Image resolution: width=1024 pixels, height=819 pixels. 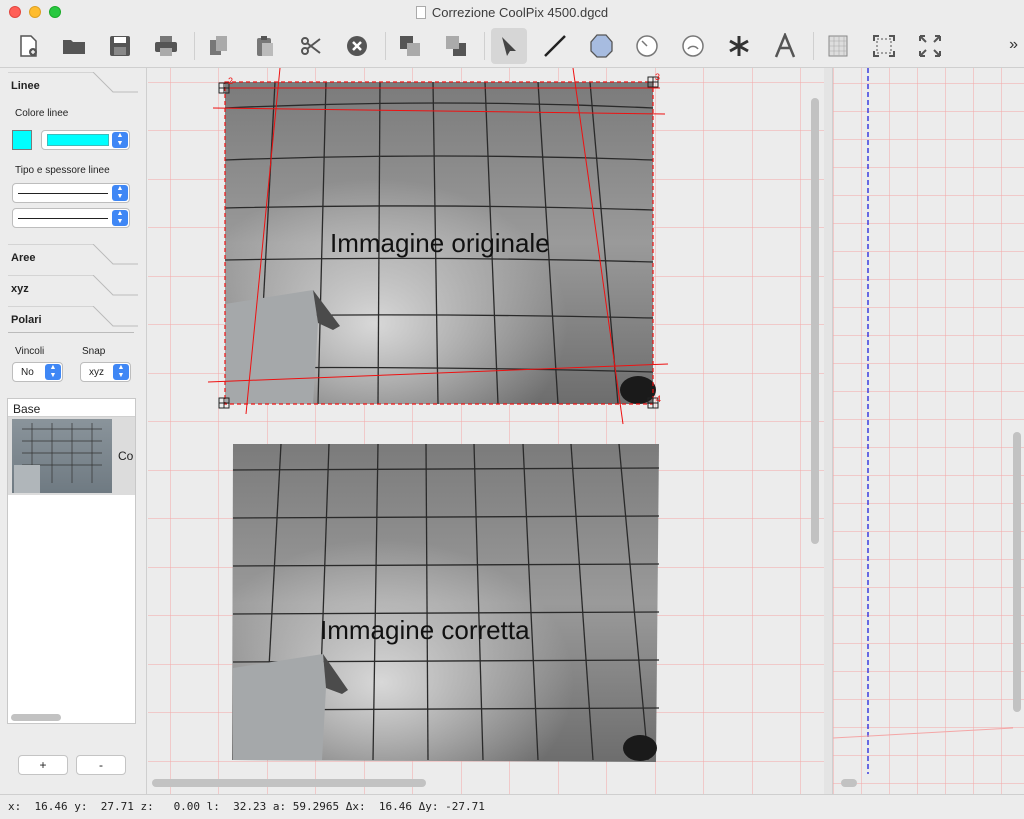 I want to click on line-tool-icon, so click(x=555, y=46).